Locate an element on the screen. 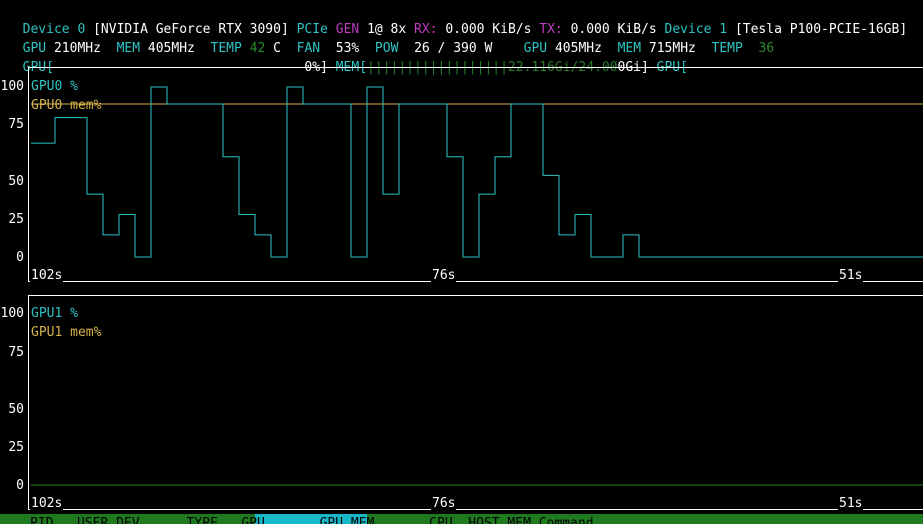  device1-temp-label: TEMP is located at coordinates (727, 48).